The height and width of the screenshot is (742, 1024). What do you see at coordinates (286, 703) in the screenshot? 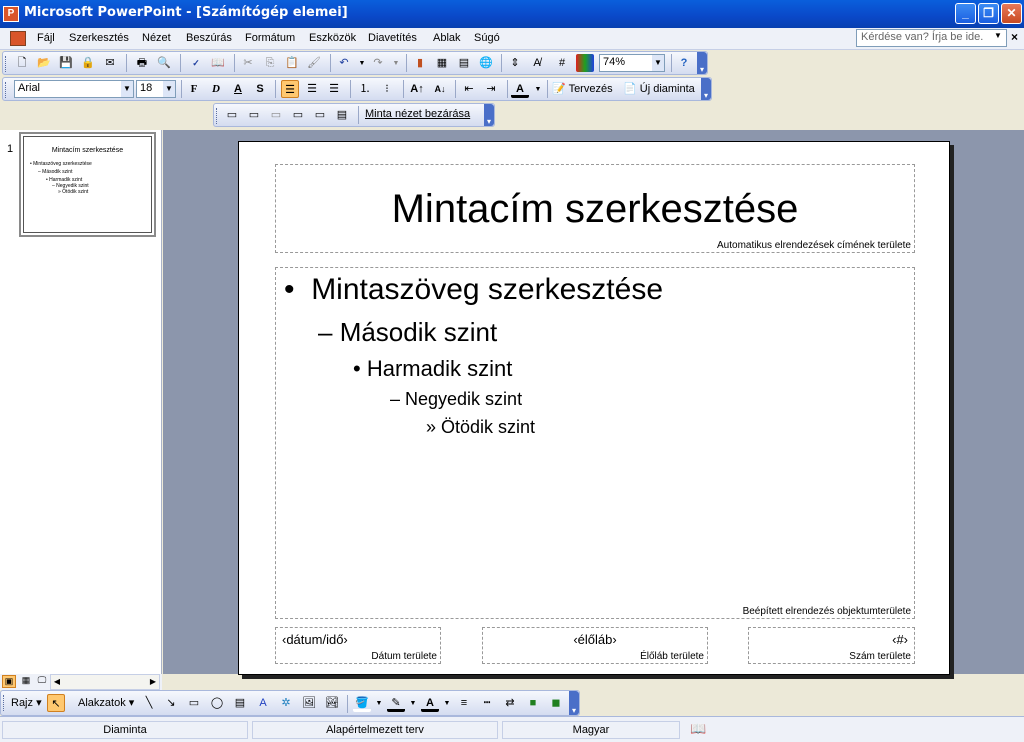
I see `diagram-icon: ✲` at bounding box center [286, 703].